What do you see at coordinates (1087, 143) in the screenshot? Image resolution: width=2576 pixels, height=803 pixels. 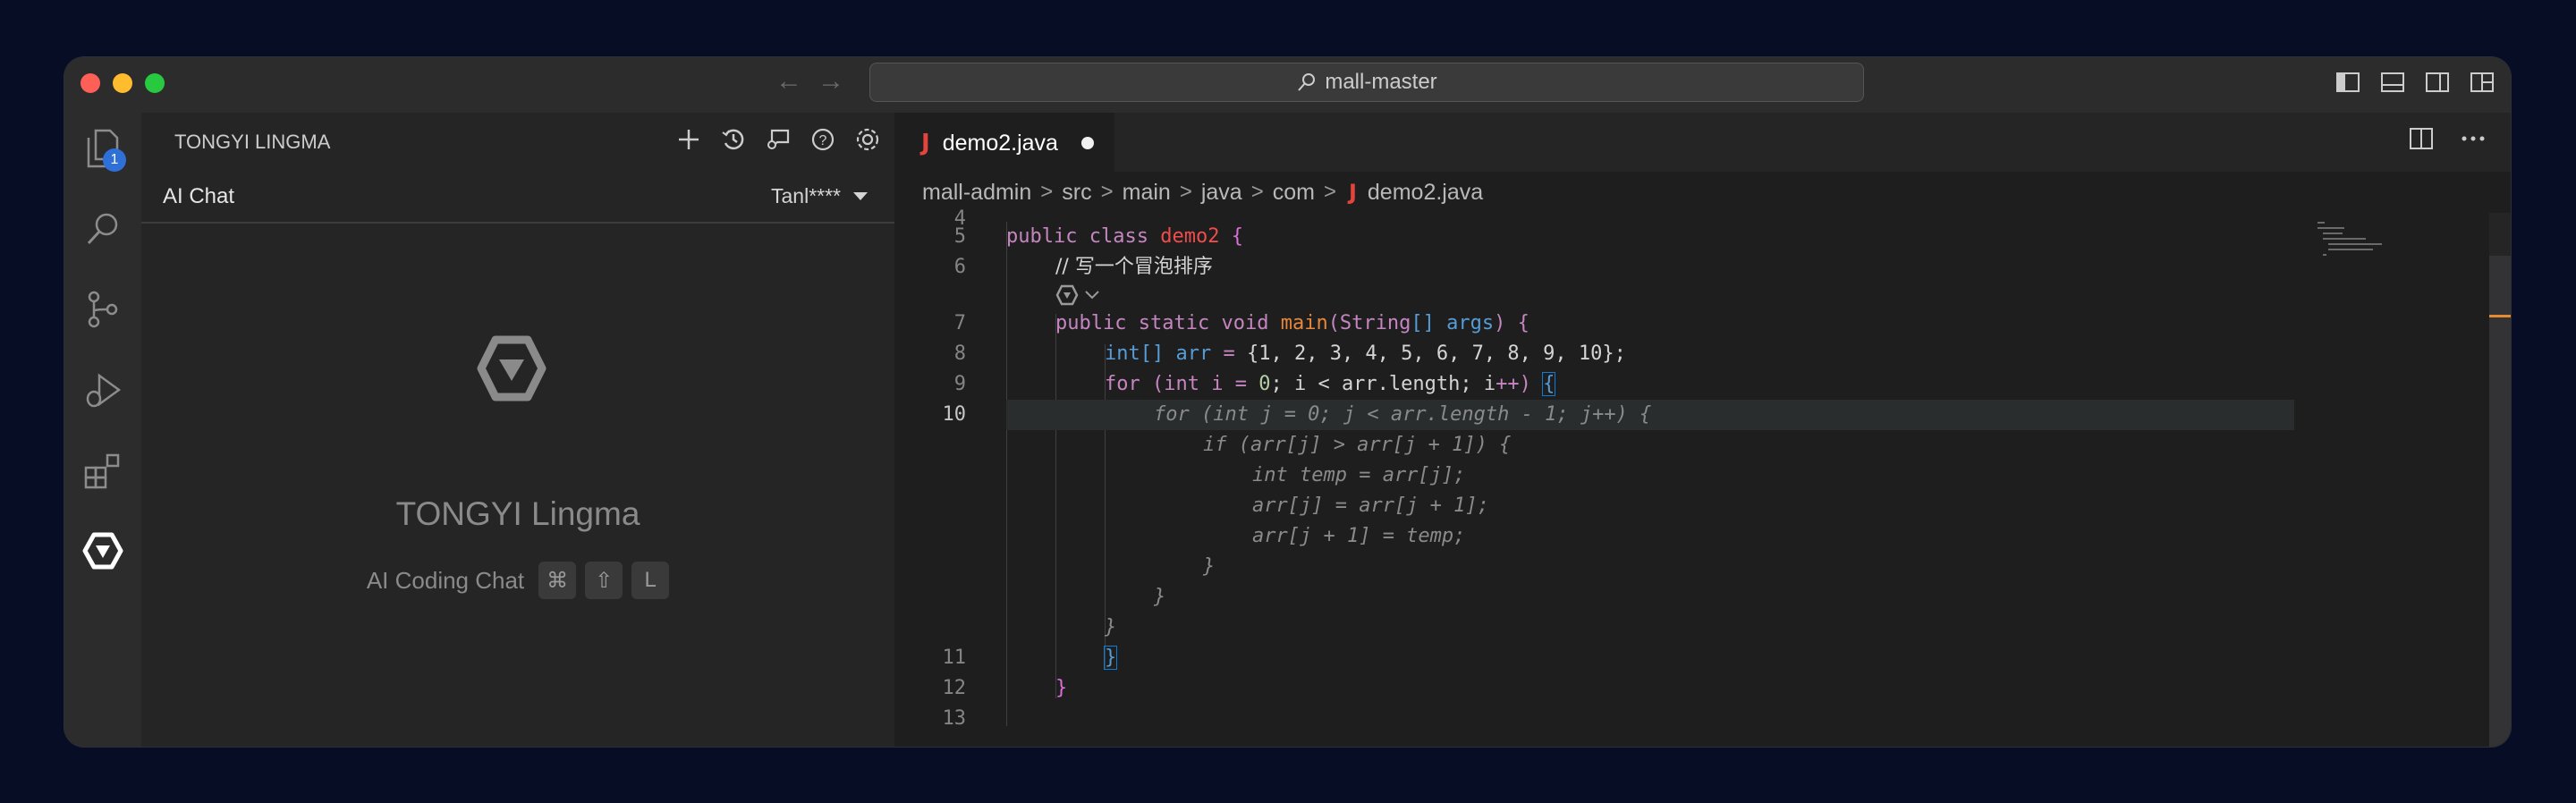 I see `unsaved-dot-icon` at bounding box center [1087, 143].